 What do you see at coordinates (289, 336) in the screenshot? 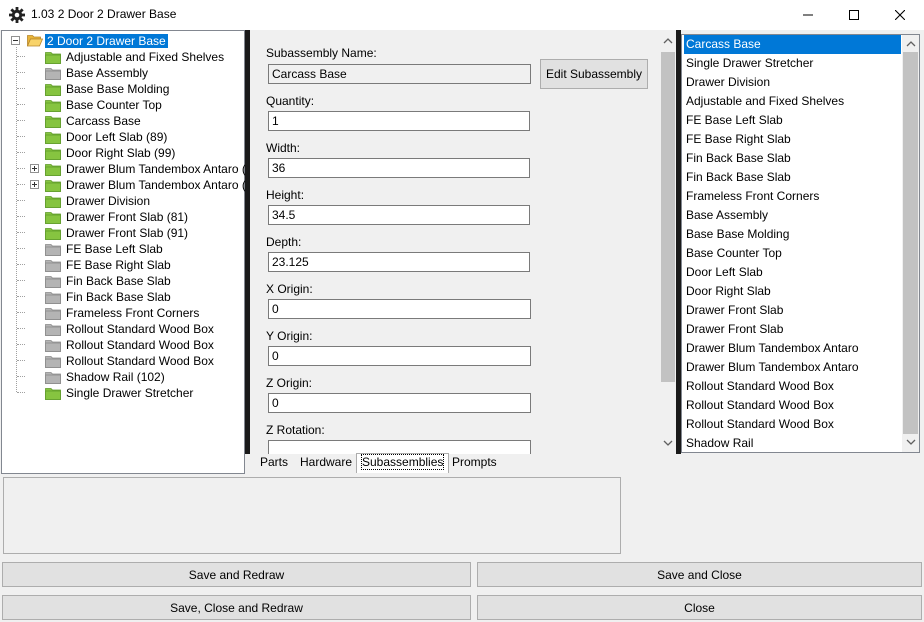
I see `y-origin-label: Y Origin:` at bounding box center [289, 336].